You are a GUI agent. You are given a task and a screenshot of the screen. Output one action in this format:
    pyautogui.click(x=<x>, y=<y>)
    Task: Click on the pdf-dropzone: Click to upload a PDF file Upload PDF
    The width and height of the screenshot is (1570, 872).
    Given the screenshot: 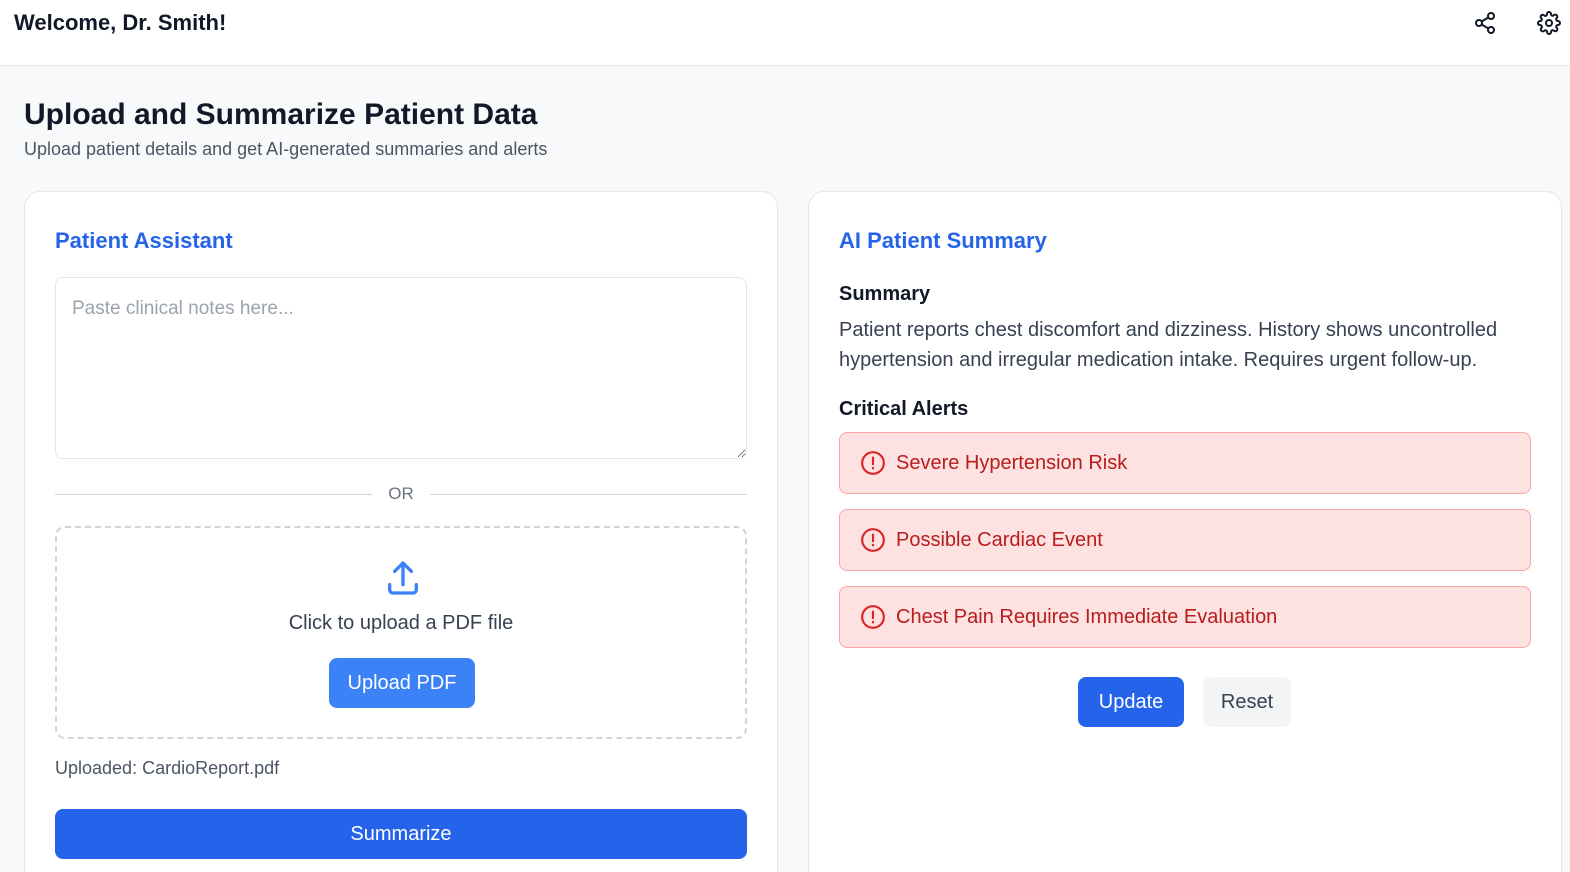 What is the action you would take?
    pyautogui.click(x=401, y=632)
    